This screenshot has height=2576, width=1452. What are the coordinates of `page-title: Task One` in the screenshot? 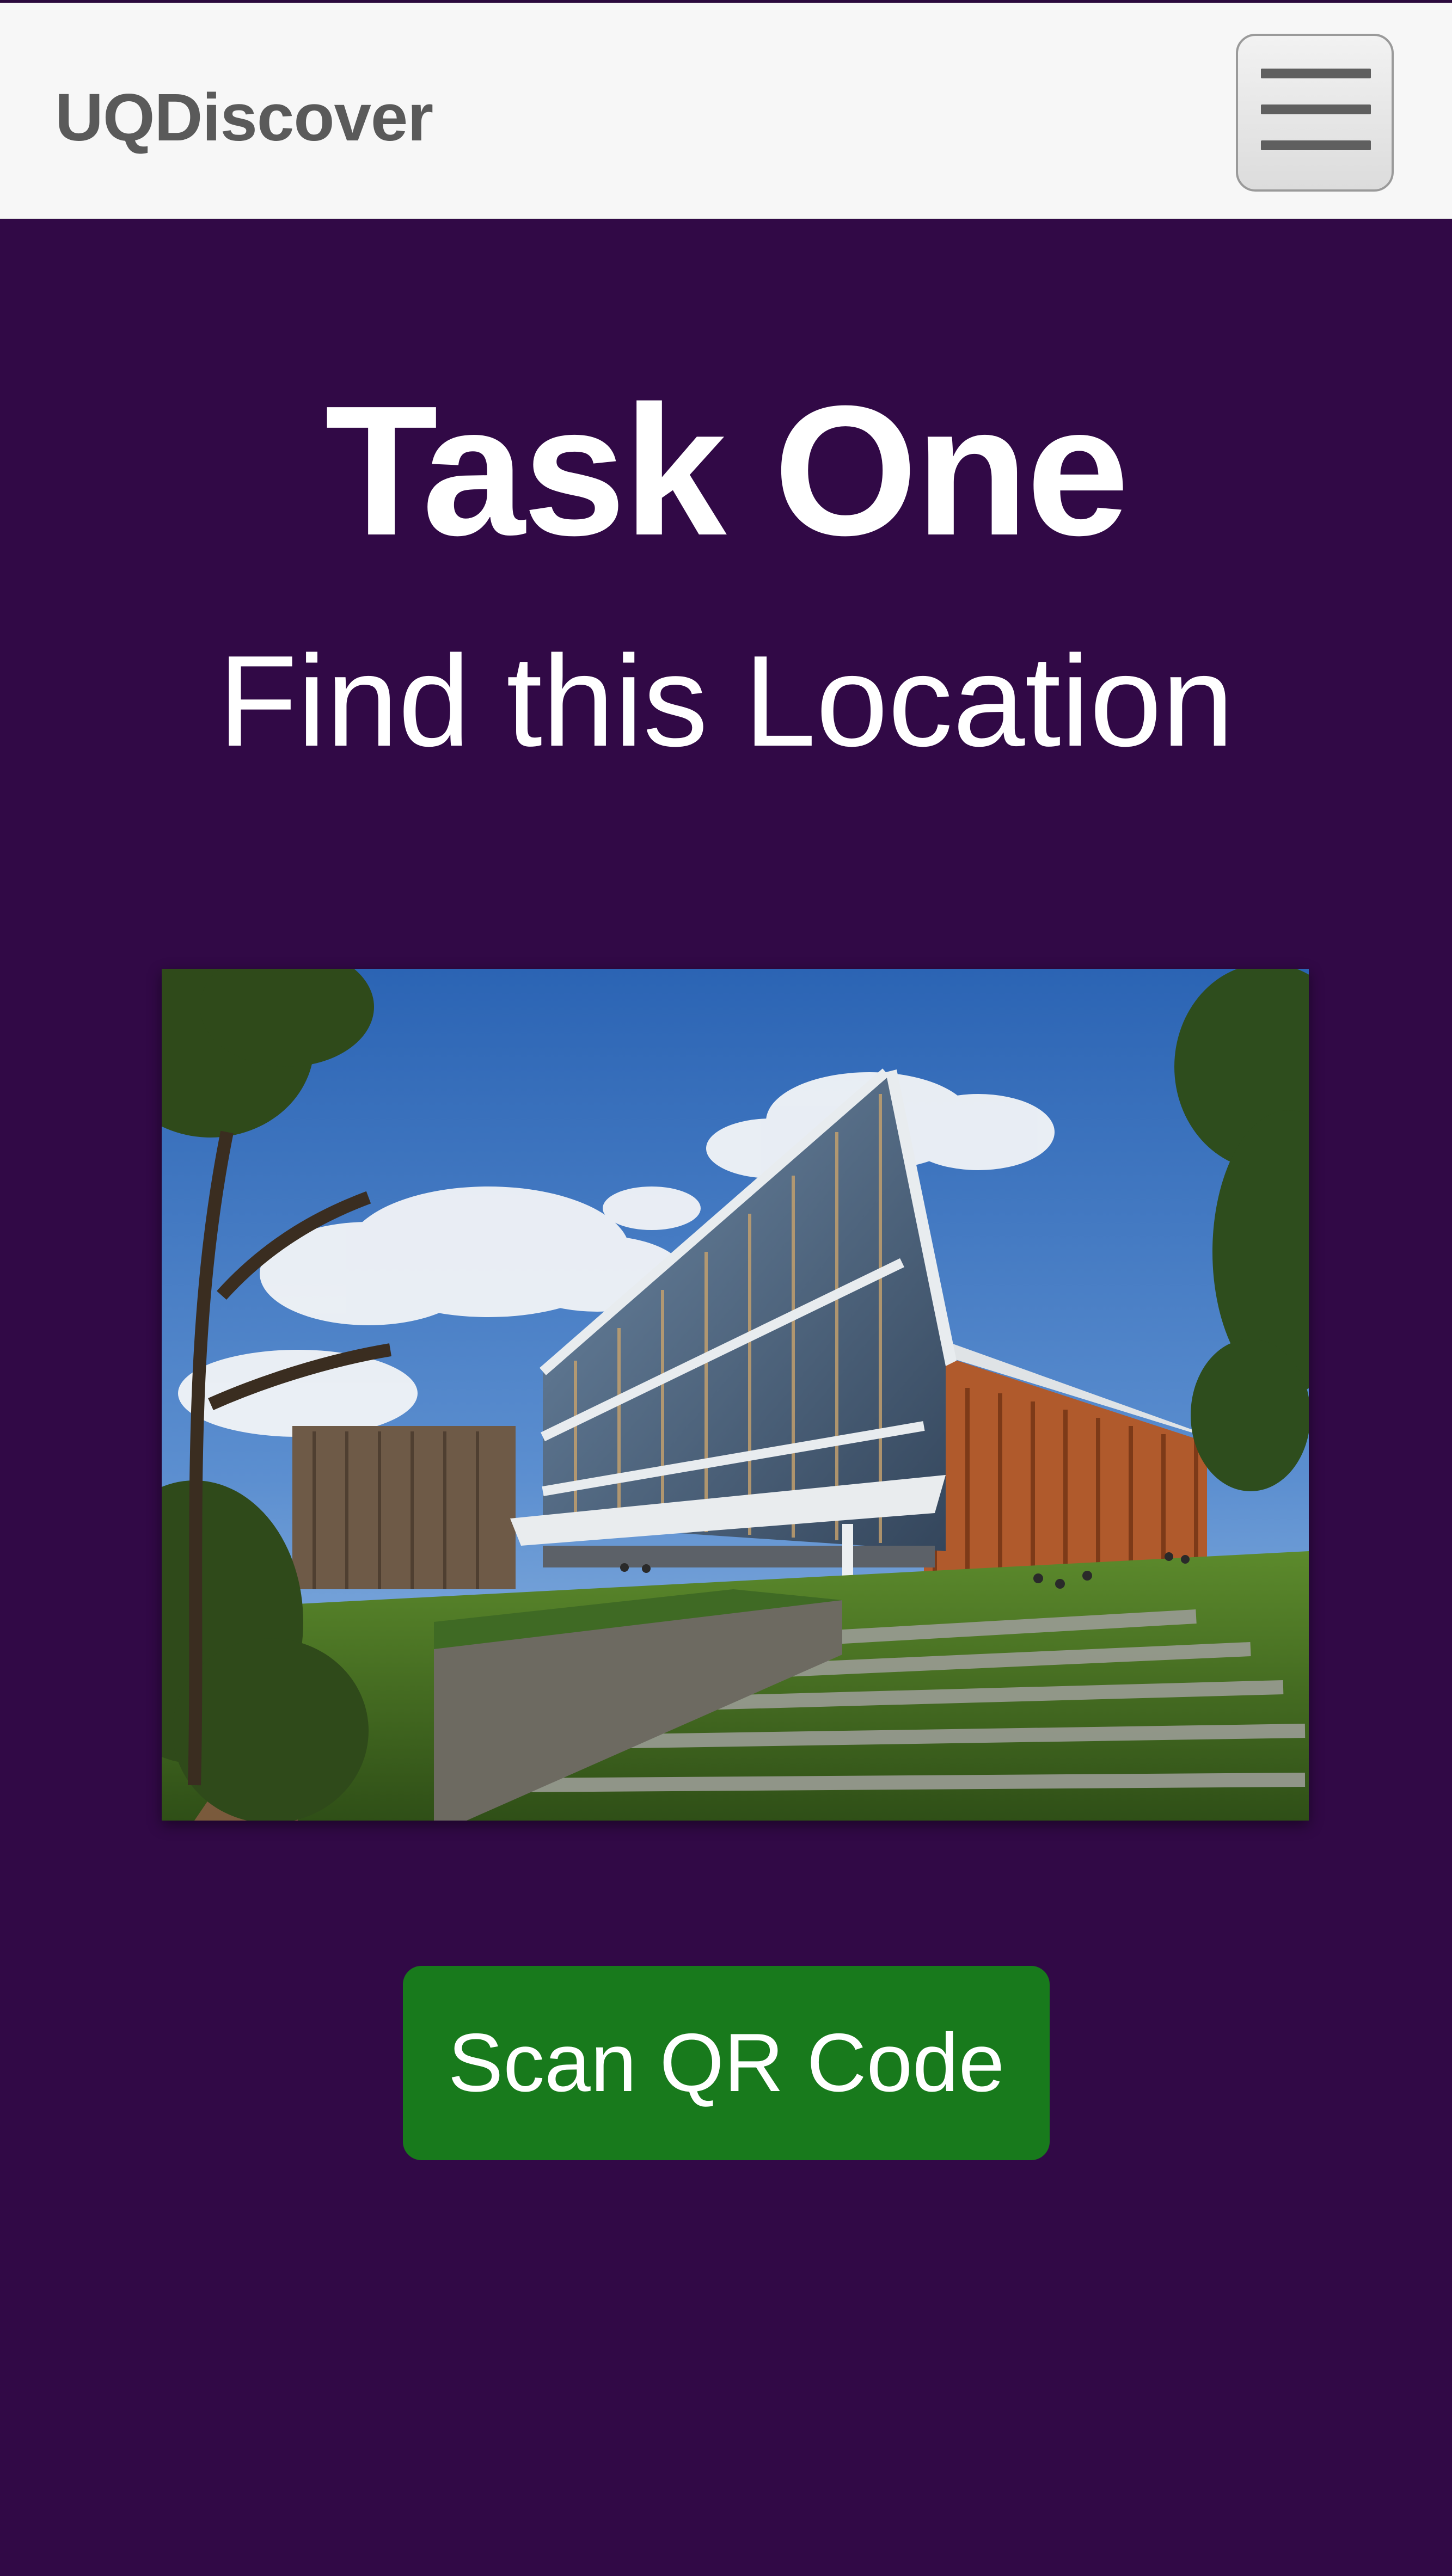 It's located at (726, 470).